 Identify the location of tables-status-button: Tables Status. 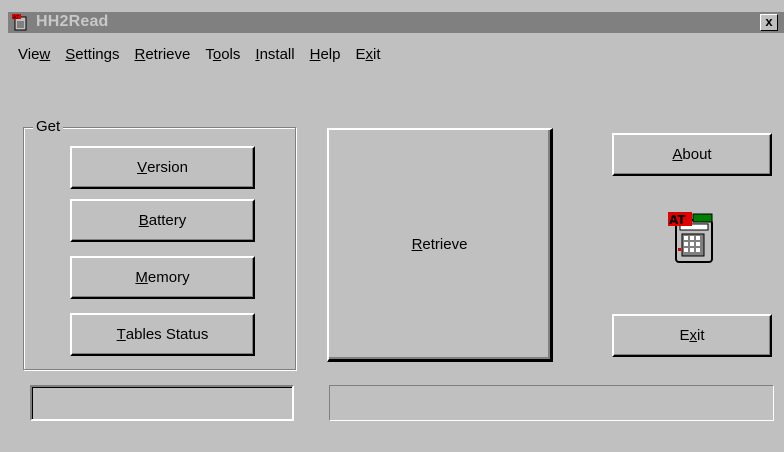
(162, 334).